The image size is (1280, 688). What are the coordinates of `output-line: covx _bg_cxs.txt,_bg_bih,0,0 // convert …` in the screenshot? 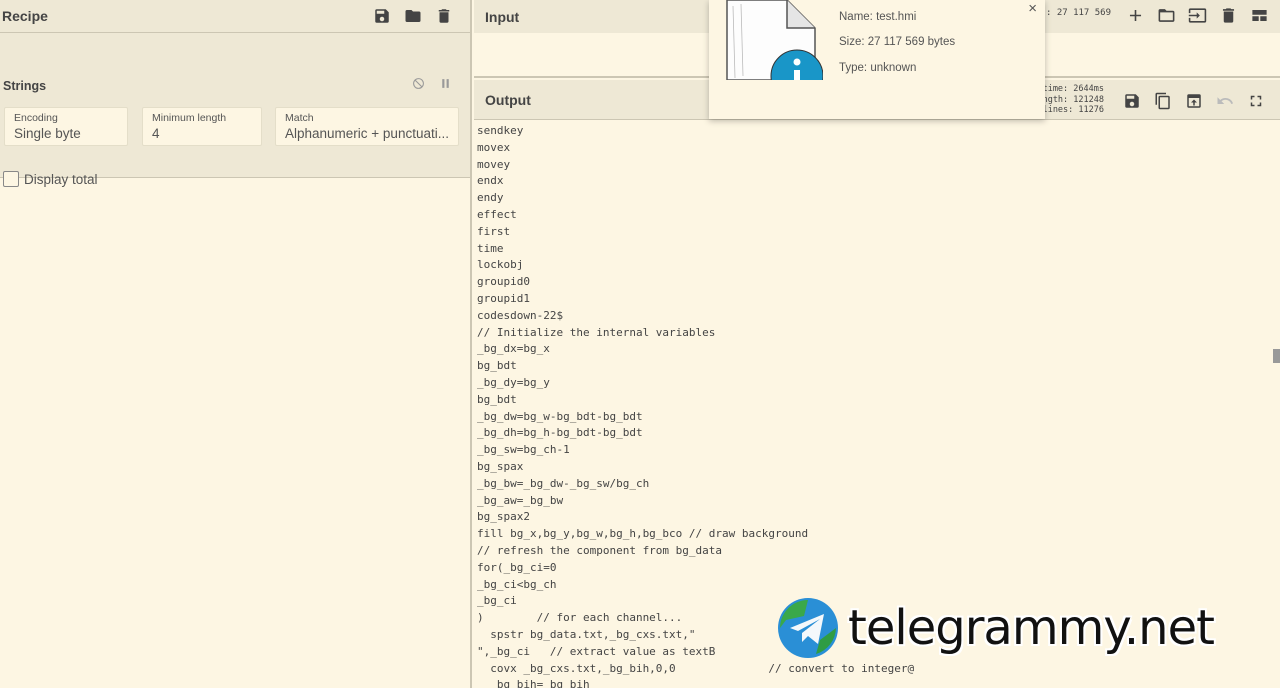 It's located at (696, 668).